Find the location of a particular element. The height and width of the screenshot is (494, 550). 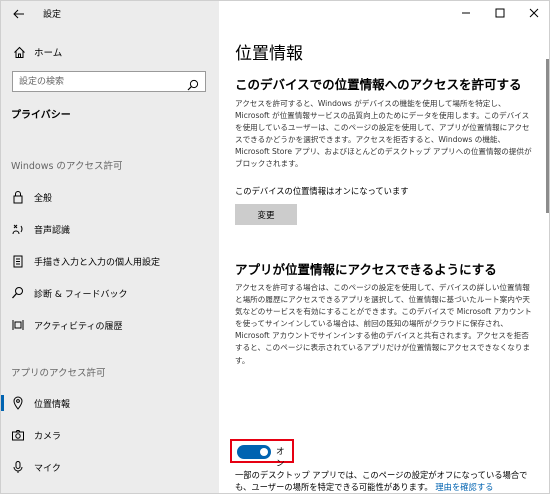

app-title: 設定 is located at coordinates (52, 15).